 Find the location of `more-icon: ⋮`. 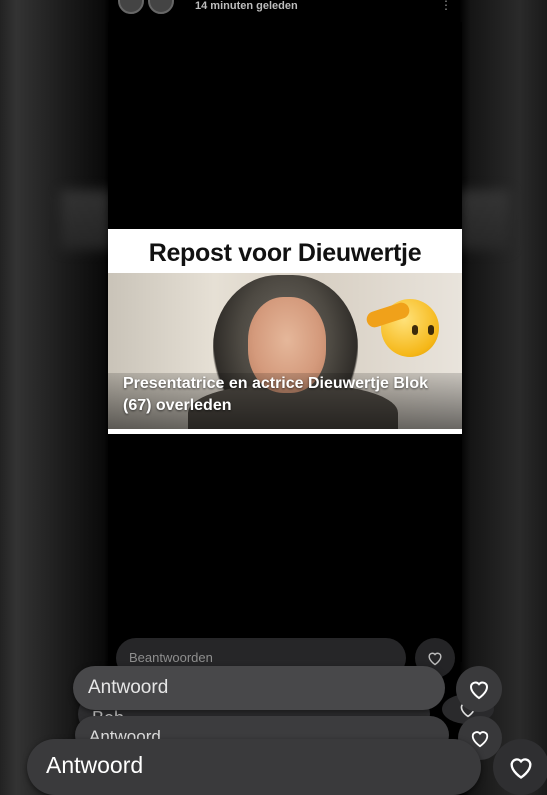

more-icon: ⋮ is located at coordinates (446, 6).